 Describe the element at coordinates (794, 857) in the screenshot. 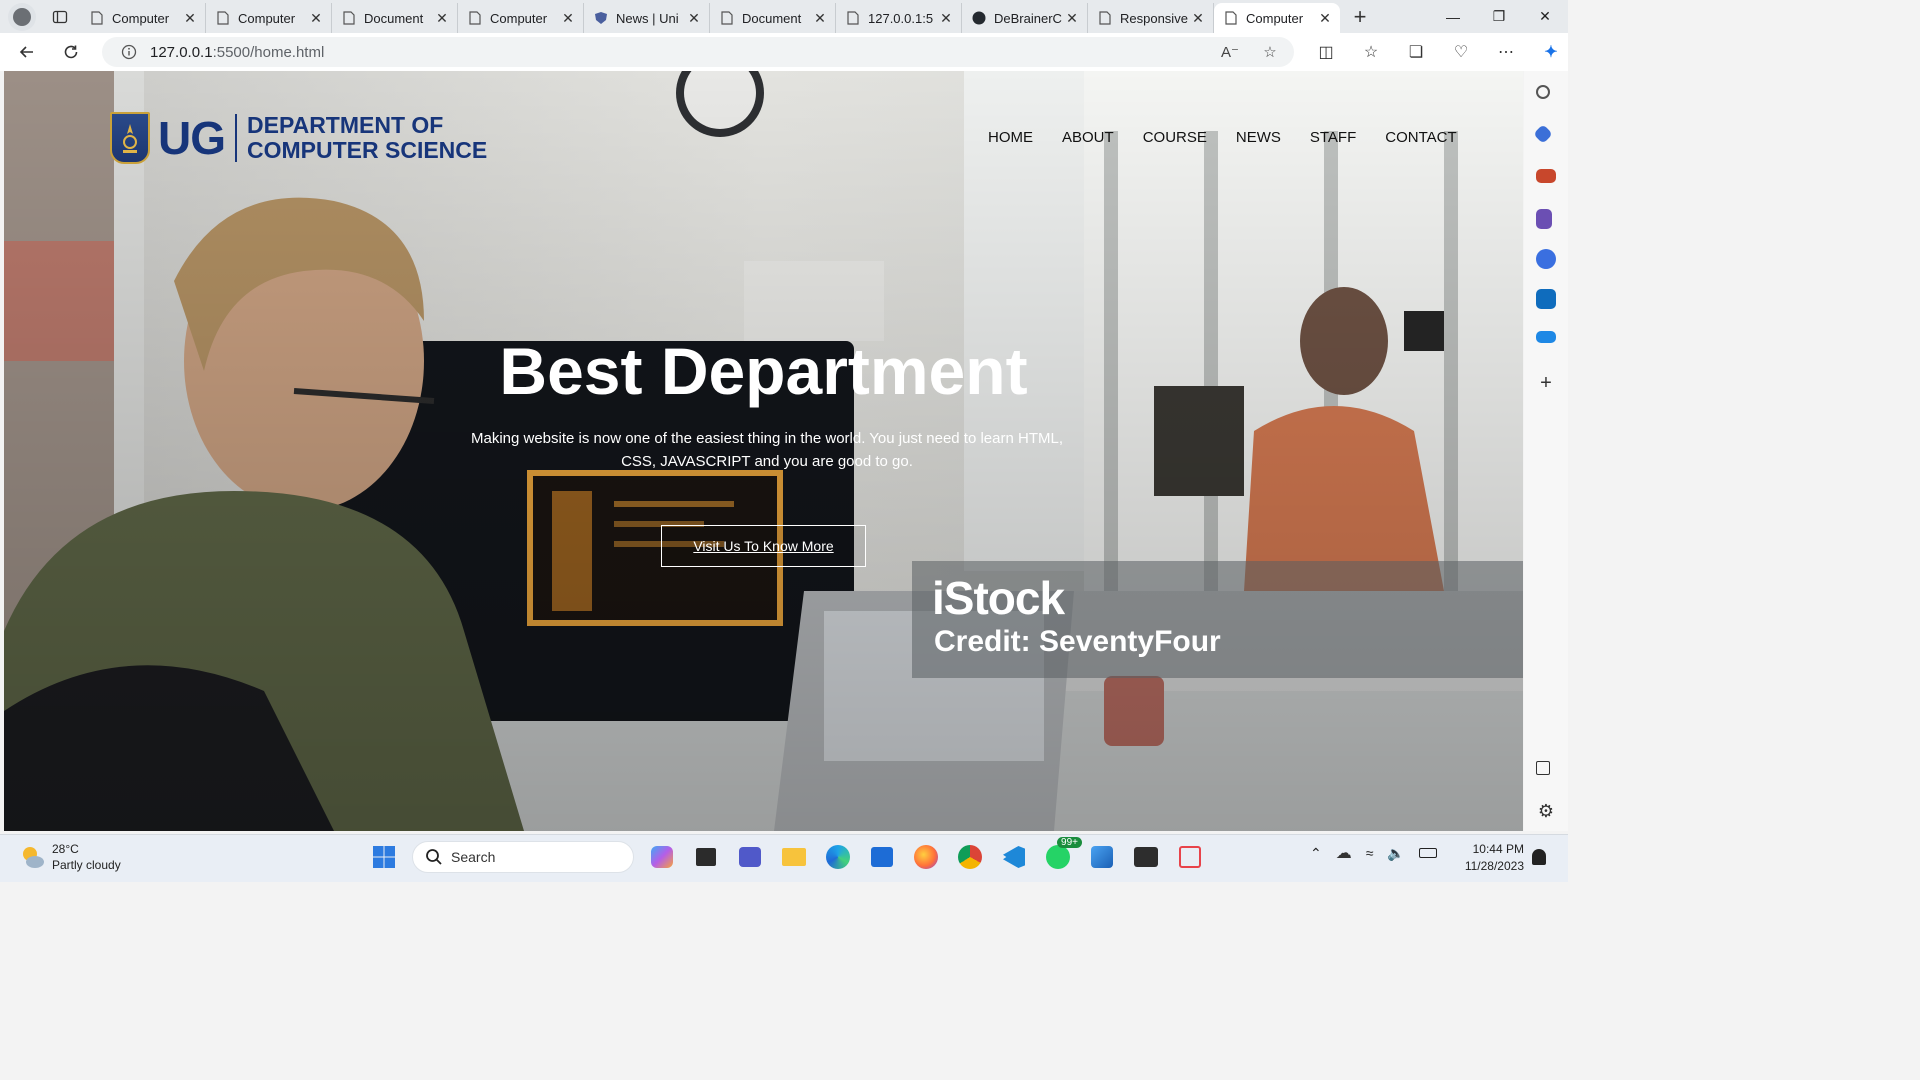

I see `file-explorer-icon` at that location.